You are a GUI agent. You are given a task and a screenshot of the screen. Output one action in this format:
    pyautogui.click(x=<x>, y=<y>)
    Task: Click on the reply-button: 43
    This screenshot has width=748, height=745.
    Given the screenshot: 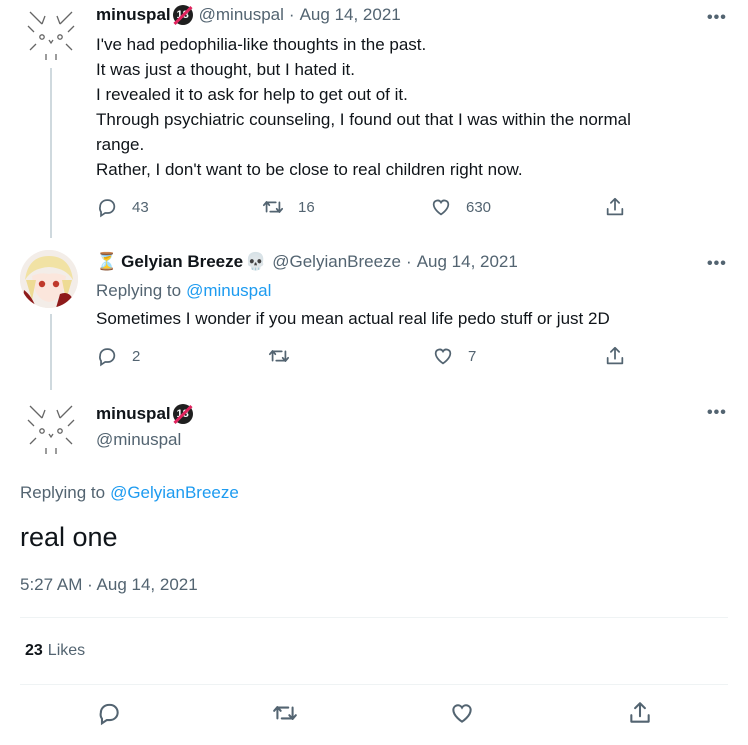 What is the action you would take?
    pyautogui.click(x=122, y=207)
    